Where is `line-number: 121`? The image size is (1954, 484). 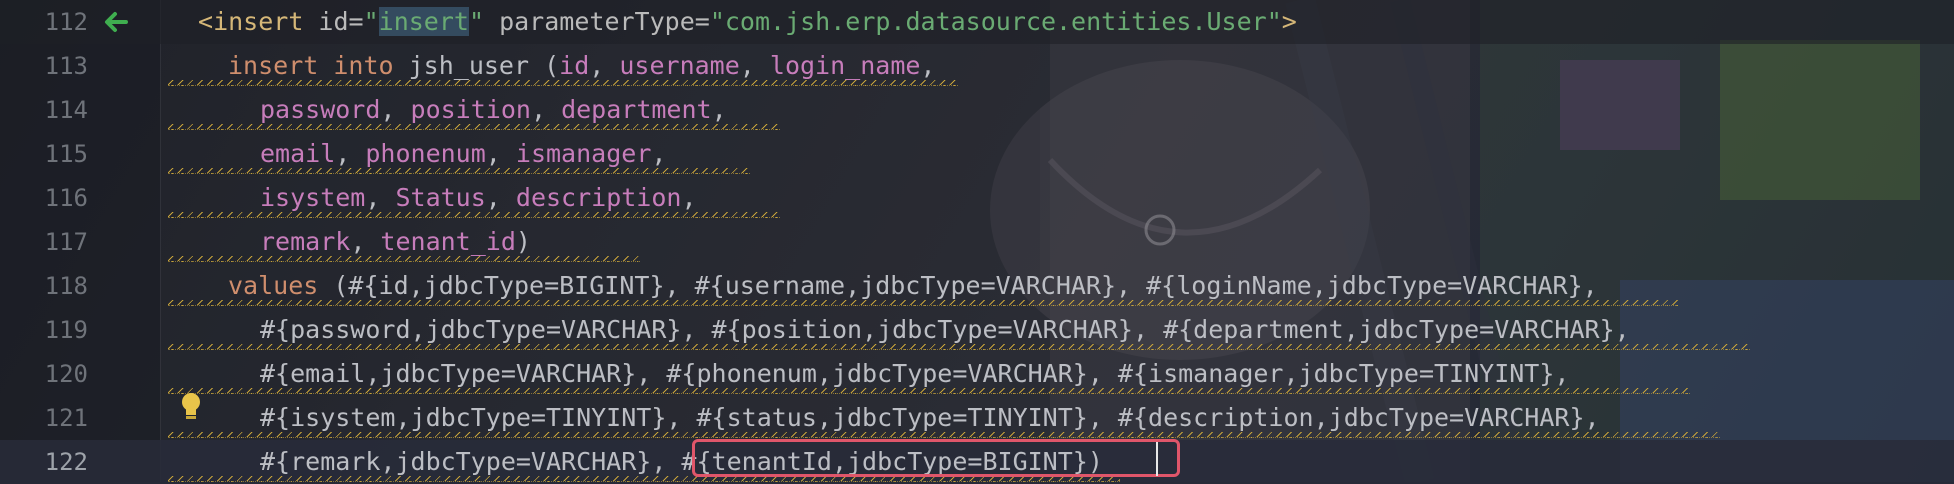
line-number: 121 is located at coordinates (66, 418).